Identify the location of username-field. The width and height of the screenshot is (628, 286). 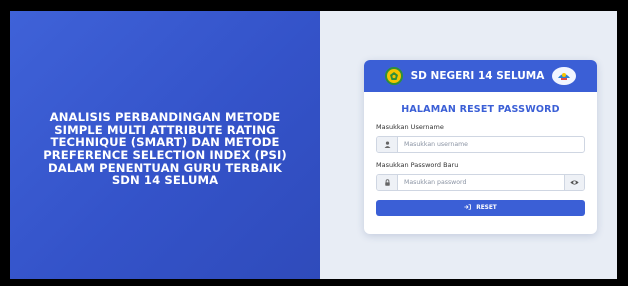
(480, 144).